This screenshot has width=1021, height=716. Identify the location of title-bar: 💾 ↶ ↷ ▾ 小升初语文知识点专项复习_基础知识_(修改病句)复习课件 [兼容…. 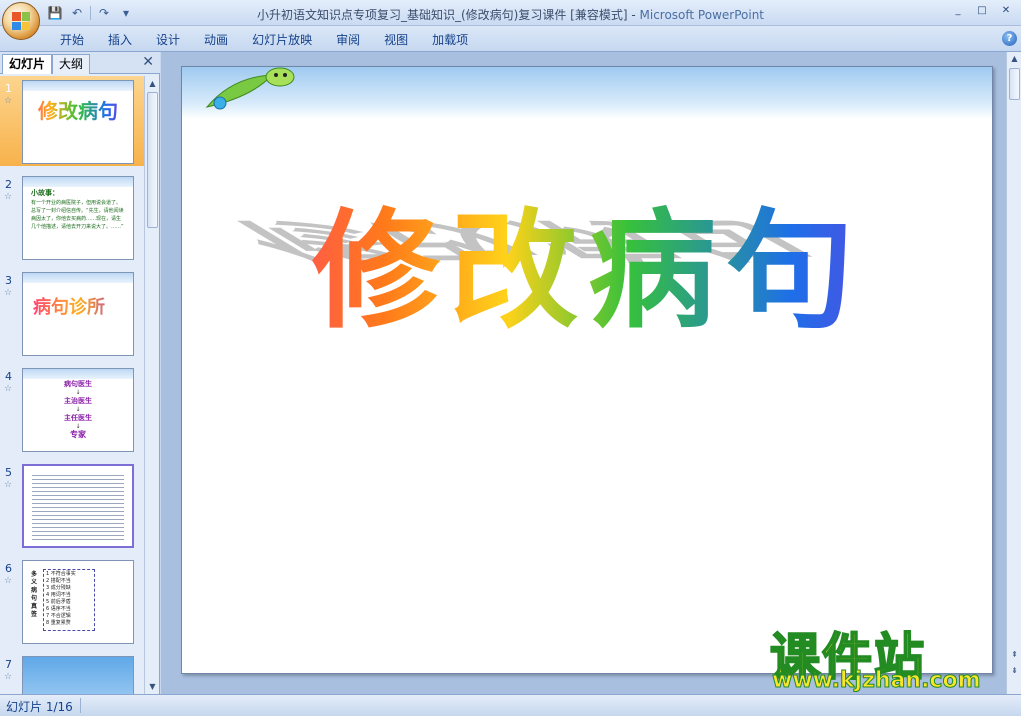
(510, 13).